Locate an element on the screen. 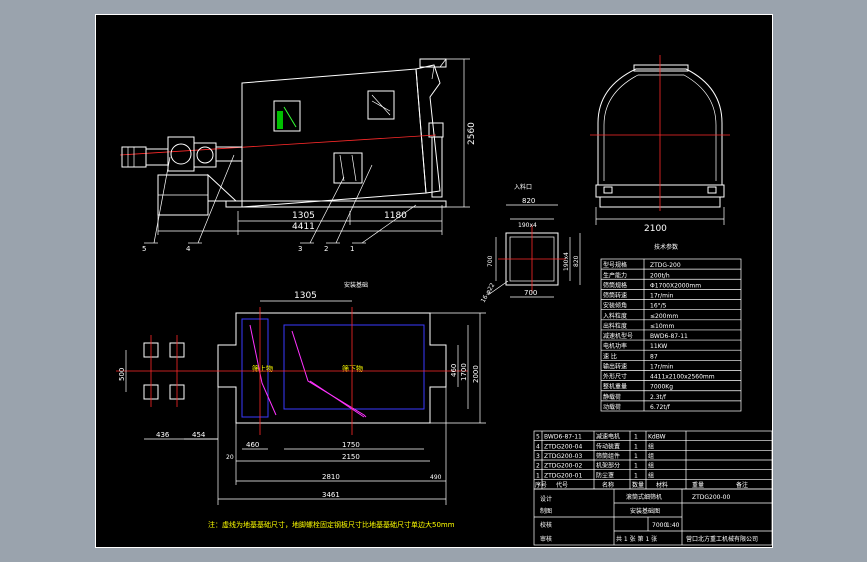  tech-param-value: Φ1700X2000mm is located at coordinates (675, 285).